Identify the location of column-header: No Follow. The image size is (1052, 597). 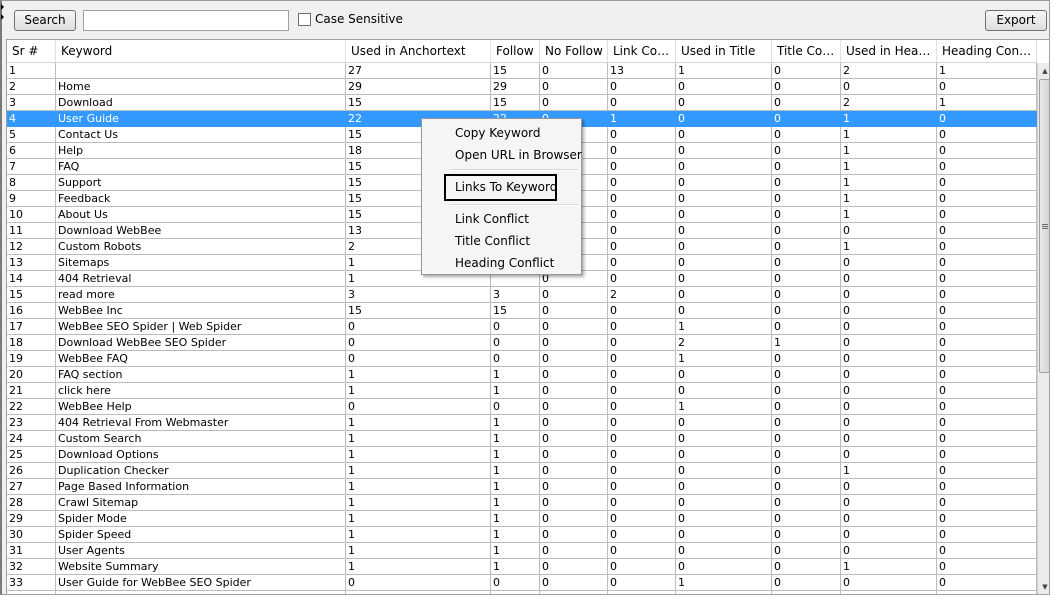
(574, 51).